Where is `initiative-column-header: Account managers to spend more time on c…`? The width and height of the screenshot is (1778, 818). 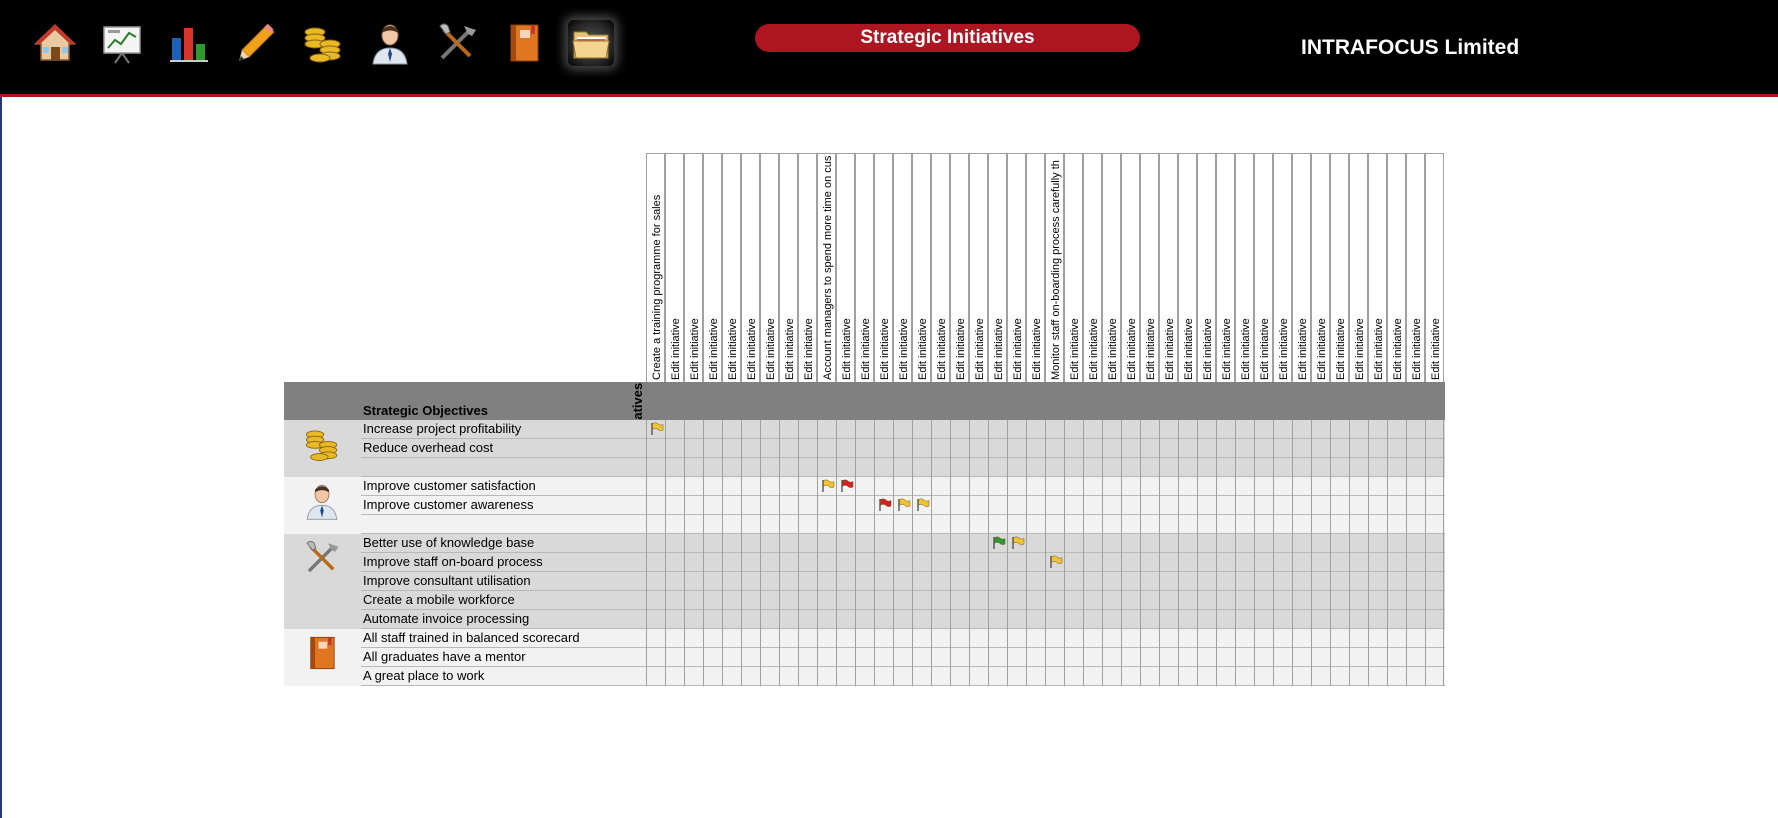
initiative-column-header: Account managers to spend more time on c… is located at coordinates (826, 267).